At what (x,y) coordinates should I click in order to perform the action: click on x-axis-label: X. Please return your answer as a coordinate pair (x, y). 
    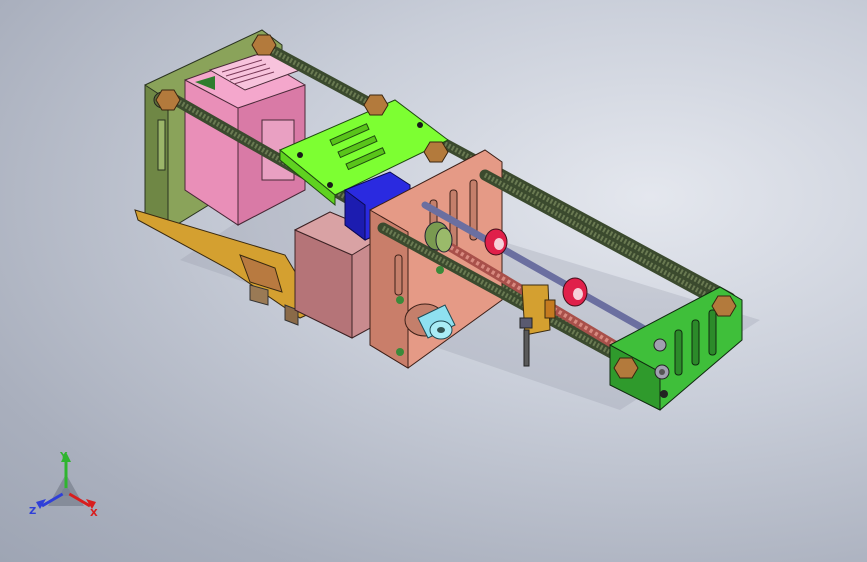
    Looking at the image, I should click on (94, 513).